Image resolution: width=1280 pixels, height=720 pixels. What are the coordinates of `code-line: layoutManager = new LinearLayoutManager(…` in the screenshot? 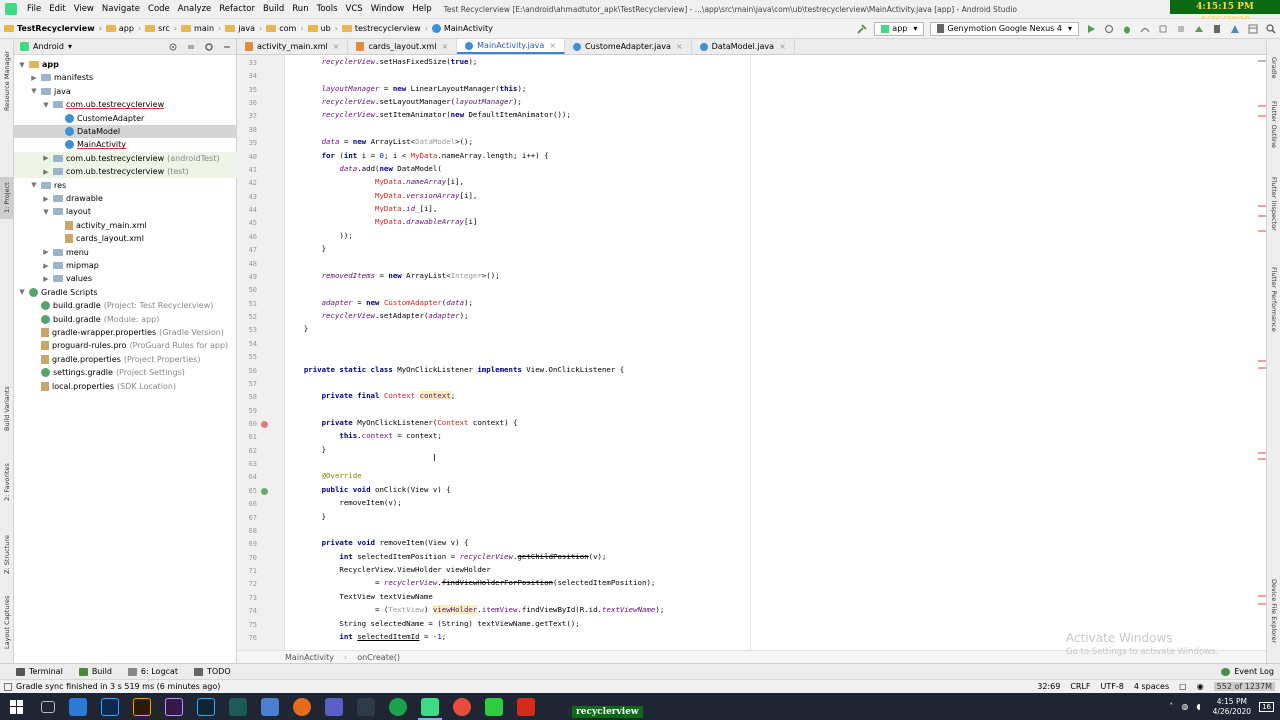 It's located at (406, 90).